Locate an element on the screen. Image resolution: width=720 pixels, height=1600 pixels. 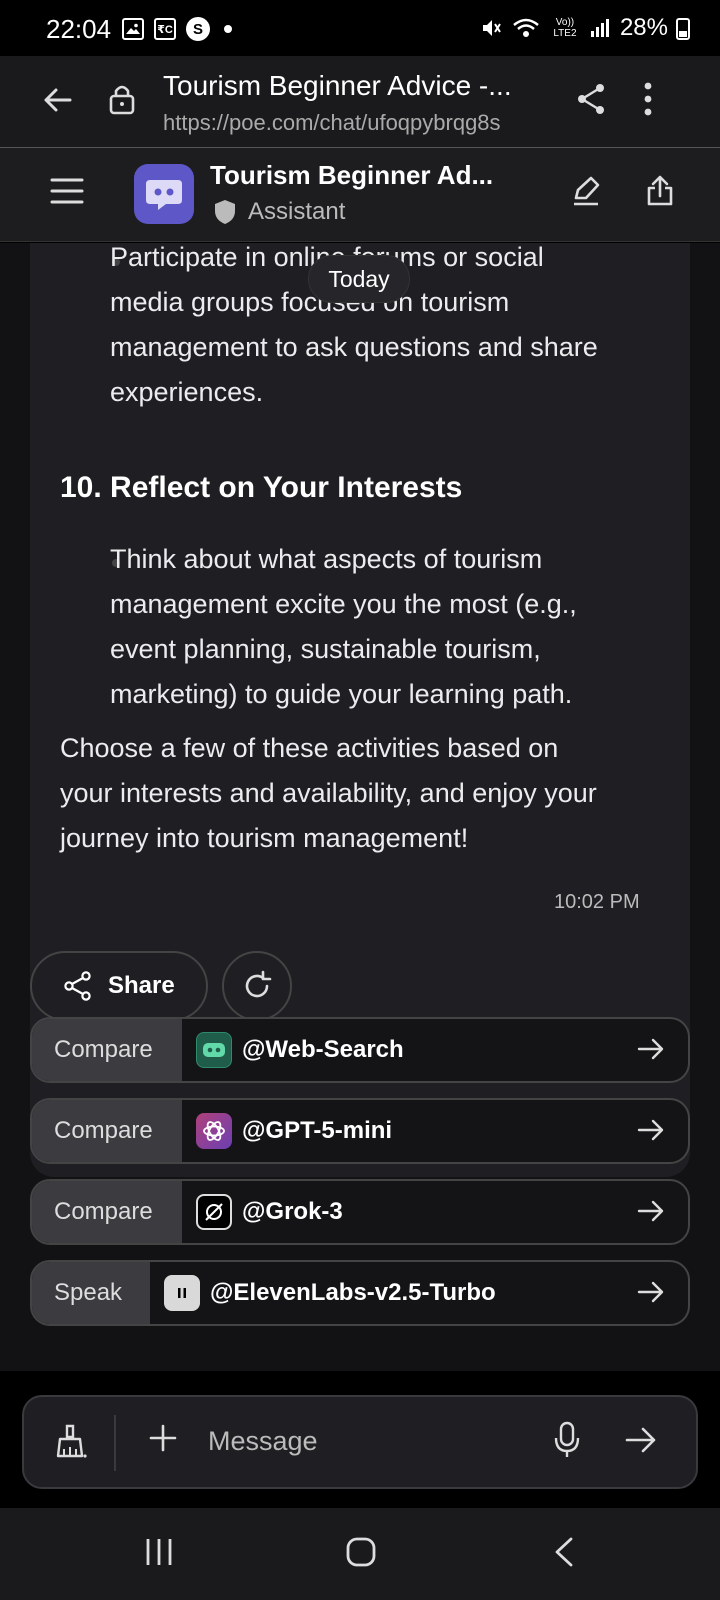
plus-icon is located at coordinates (163, 1440).